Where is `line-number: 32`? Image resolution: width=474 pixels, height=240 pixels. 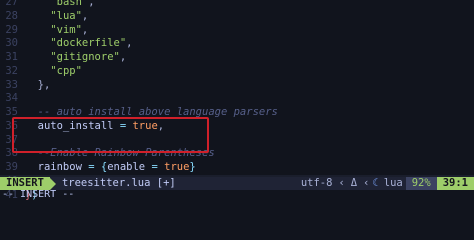 line-number: 32 is located at coordinates (11, 70).